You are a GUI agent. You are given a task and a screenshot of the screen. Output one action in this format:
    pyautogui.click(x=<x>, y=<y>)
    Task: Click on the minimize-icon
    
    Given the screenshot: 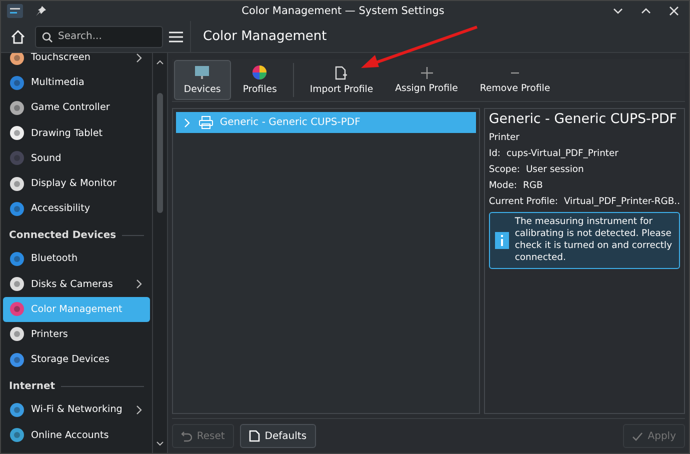 What is the action you would take?
    pyautogui.click(x=618, y=11)
    